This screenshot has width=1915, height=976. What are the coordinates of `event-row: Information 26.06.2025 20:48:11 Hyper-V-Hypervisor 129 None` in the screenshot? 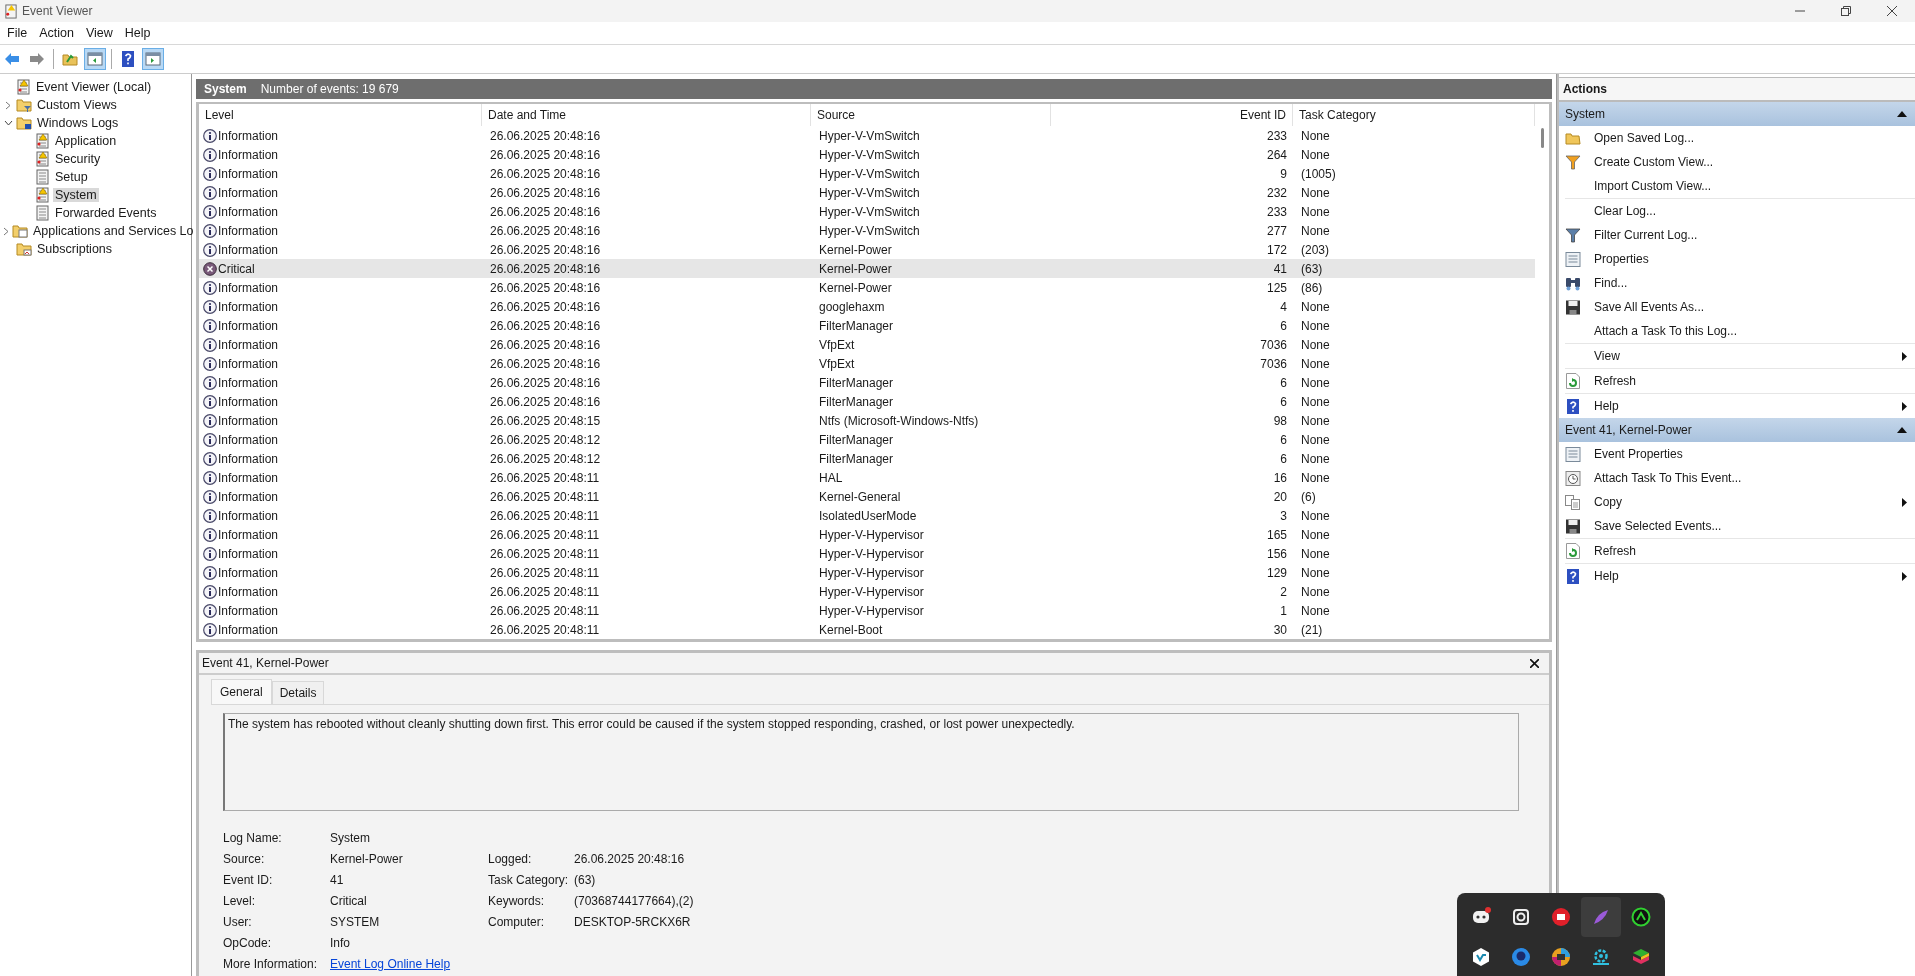 It's located at (867, 572).